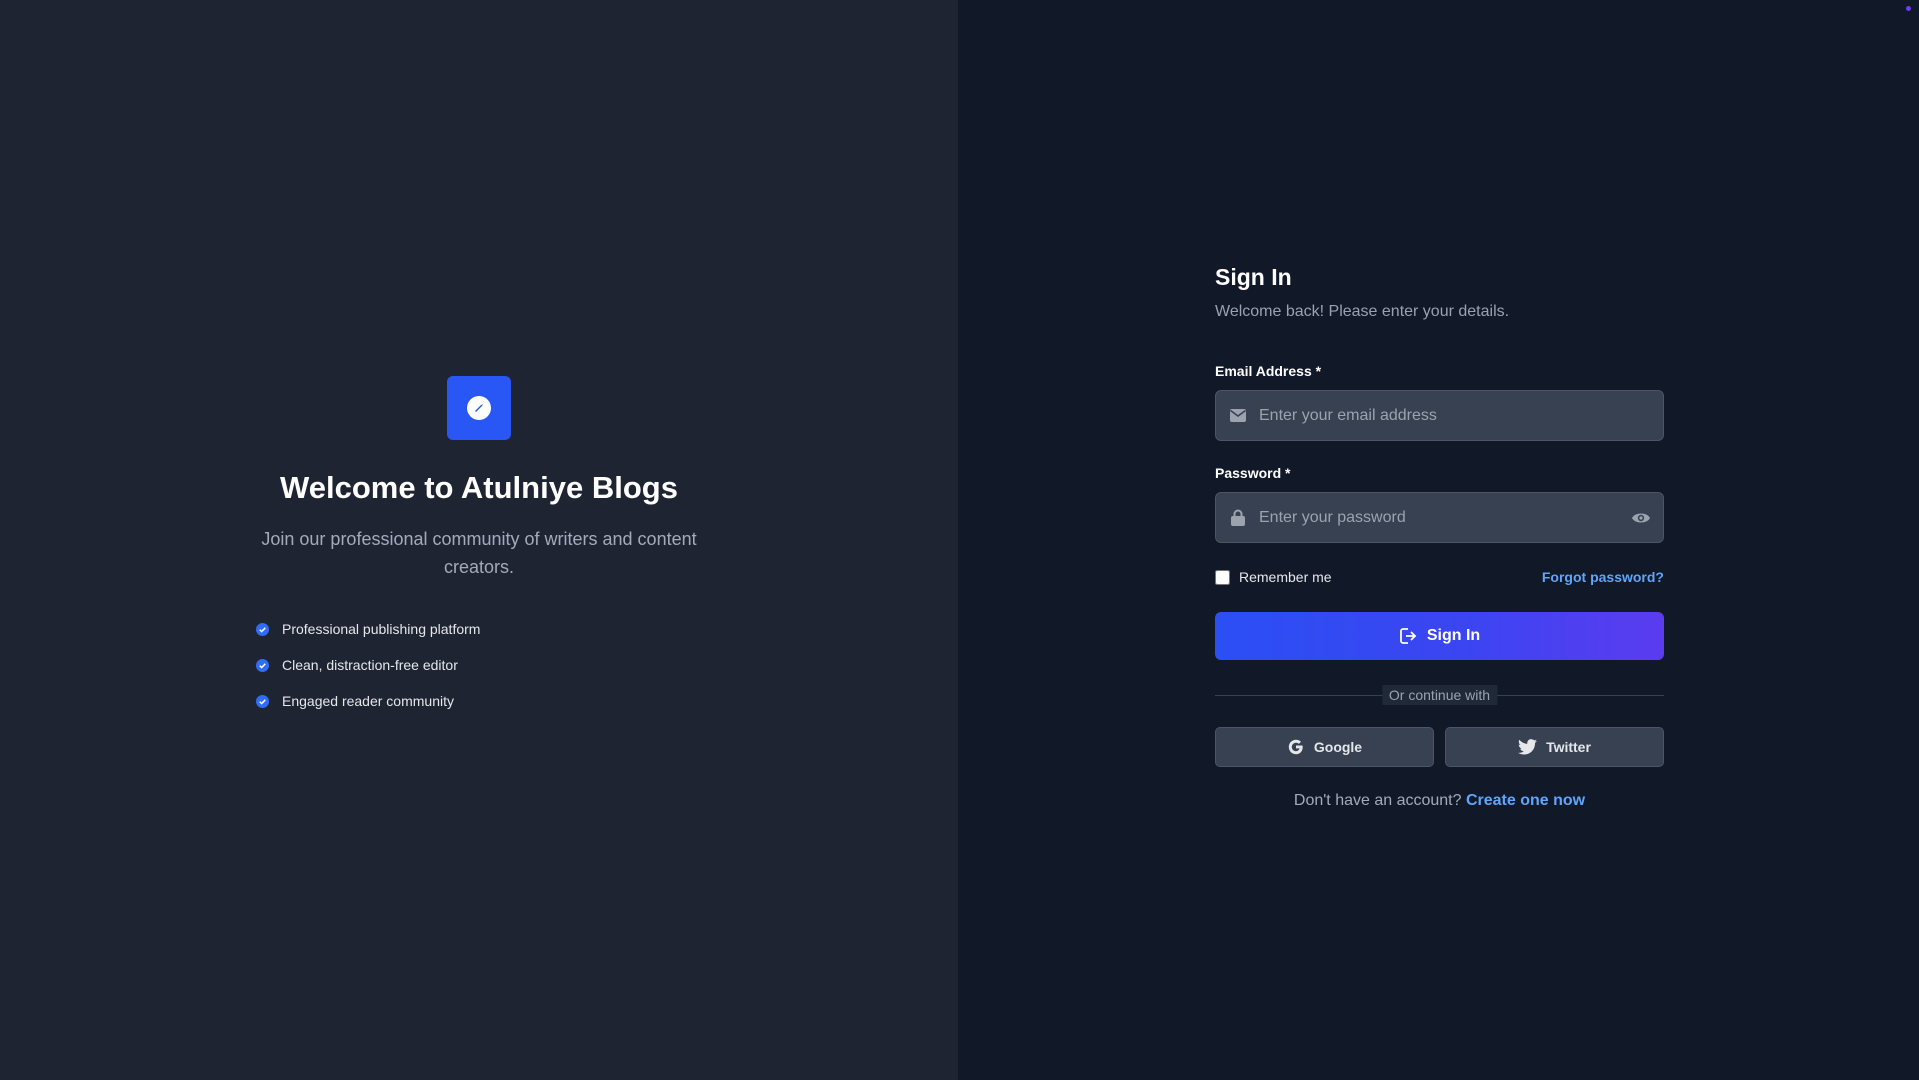  I want to click on show-password-toggle, so click(1641, 518).